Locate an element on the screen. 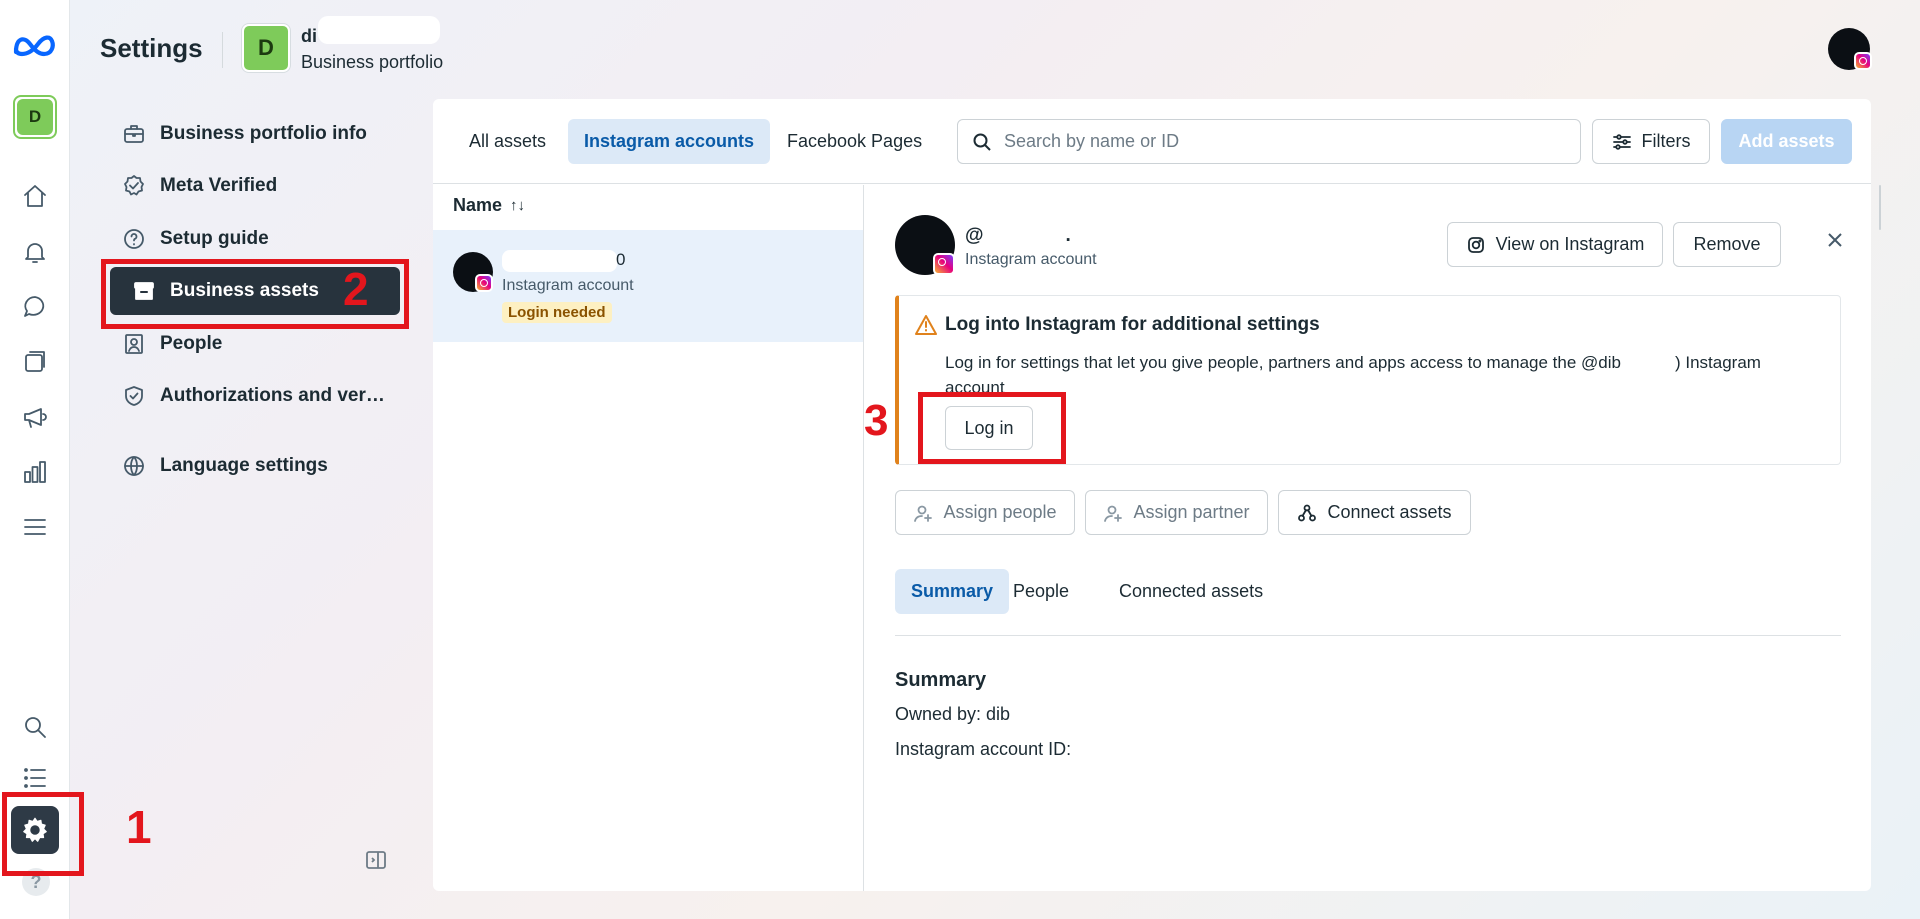 This screenshot has height=919, width=1920. settings-button is located at coordinates (35, 830).